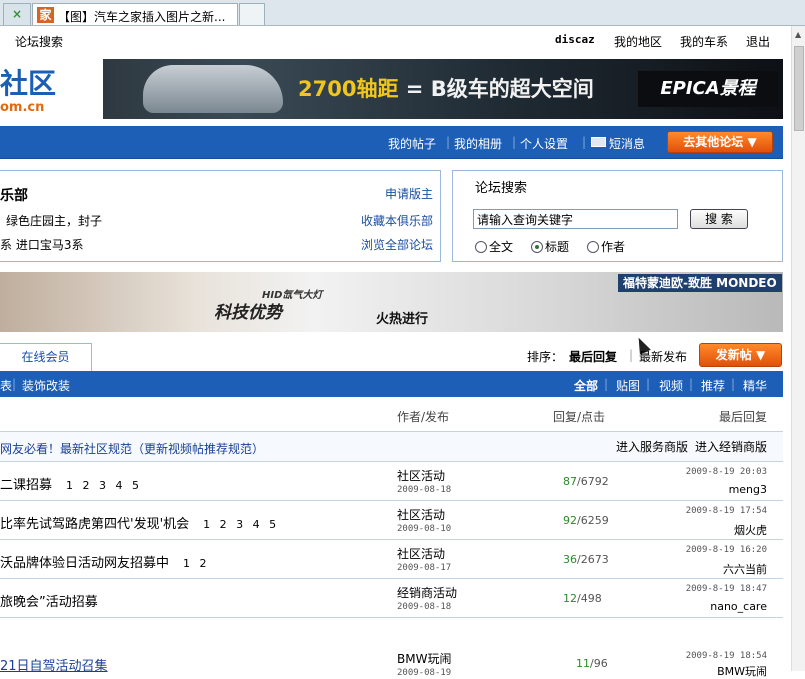 This screenshot has width=805, height=679. I want to click on last-reply-time: 2009-8-19 16:20, so click(726, 550).